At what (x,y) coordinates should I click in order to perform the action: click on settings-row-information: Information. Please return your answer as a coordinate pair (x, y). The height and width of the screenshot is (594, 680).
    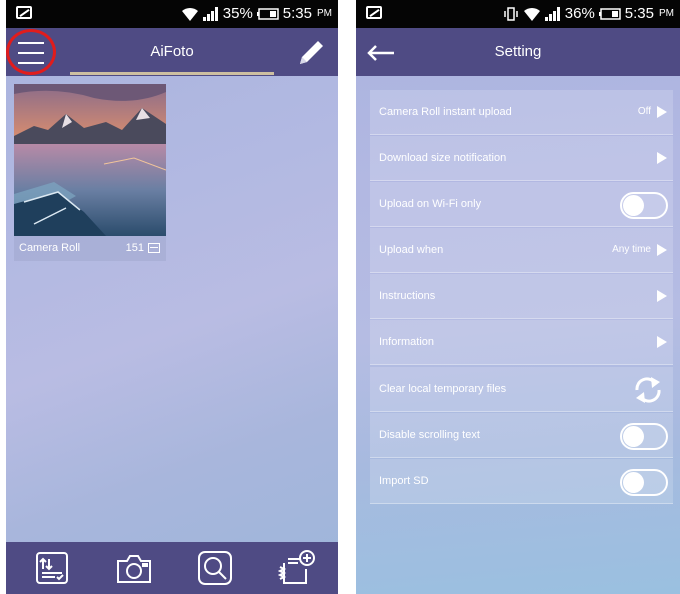
    Looking at the image, I should click on (521, 343).